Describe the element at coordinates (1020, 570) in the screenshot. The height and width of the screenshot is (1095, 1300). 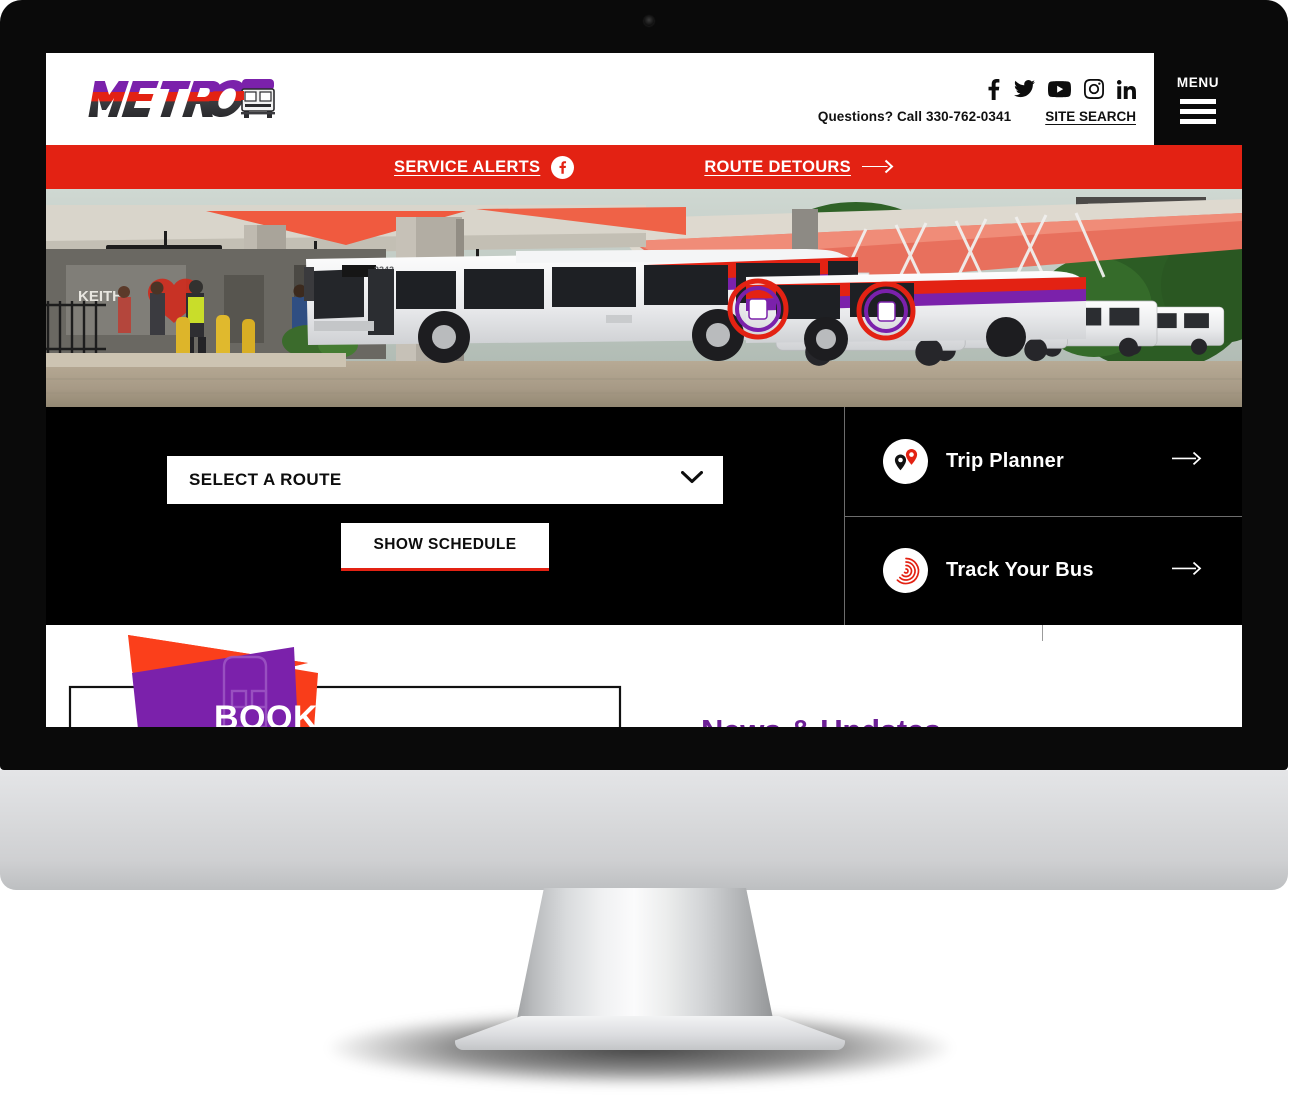
I see `track-your-bus-label: Track Your Bus` at that location.